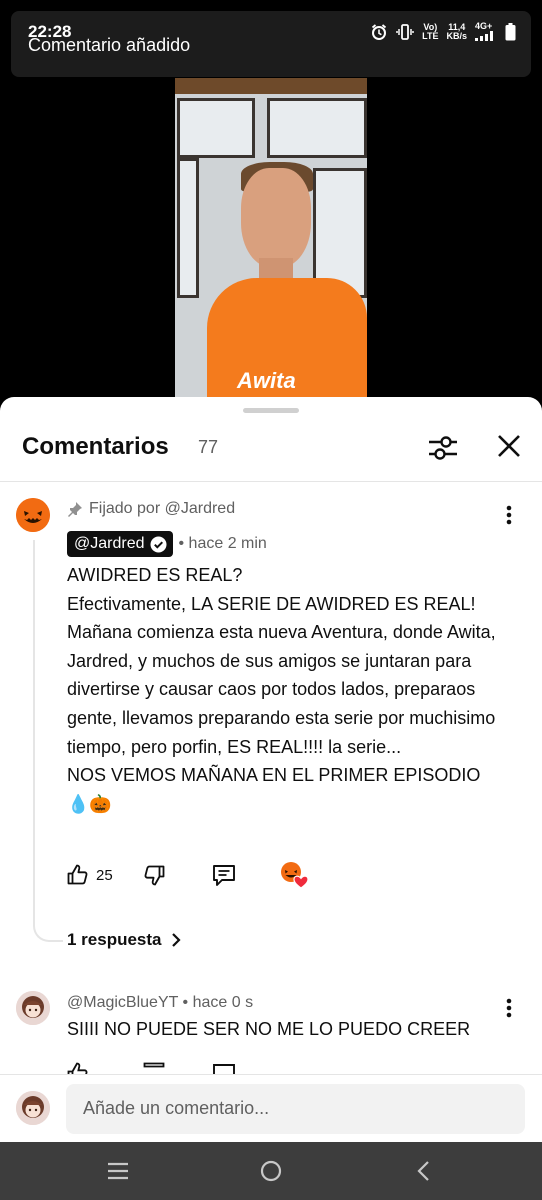  I want to click on home-icon, so click(271, 1171).